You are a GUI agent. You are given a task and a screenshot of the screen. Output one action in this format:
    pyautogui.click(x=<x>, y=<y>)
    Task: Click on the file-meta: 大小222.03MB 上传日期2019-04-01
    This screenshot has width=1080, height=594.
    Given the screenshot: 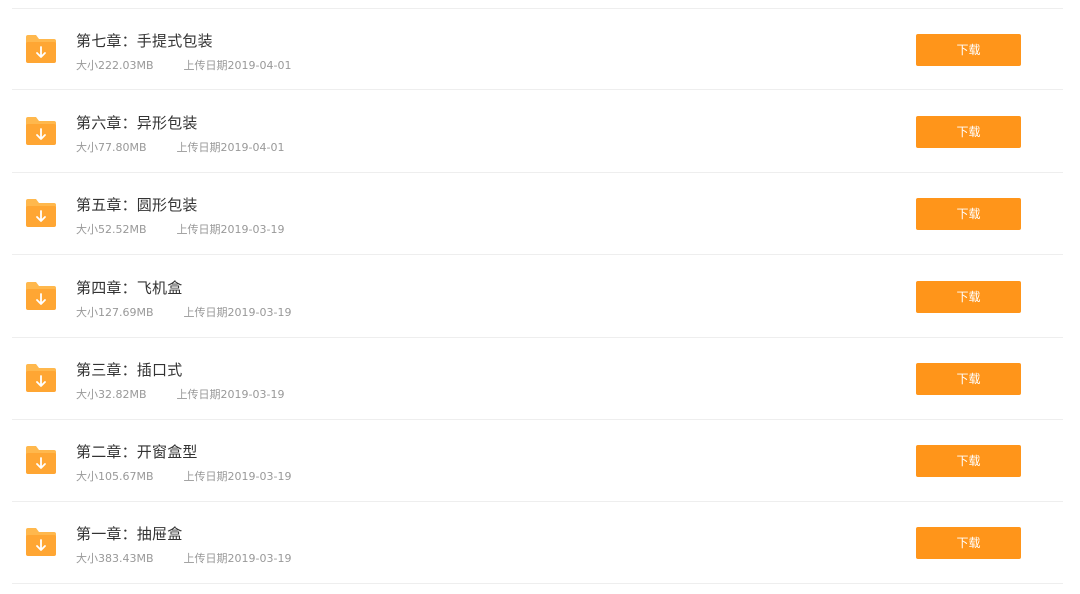 What is the action you would take?
    pyautogui.click(x=183, y=65)
    